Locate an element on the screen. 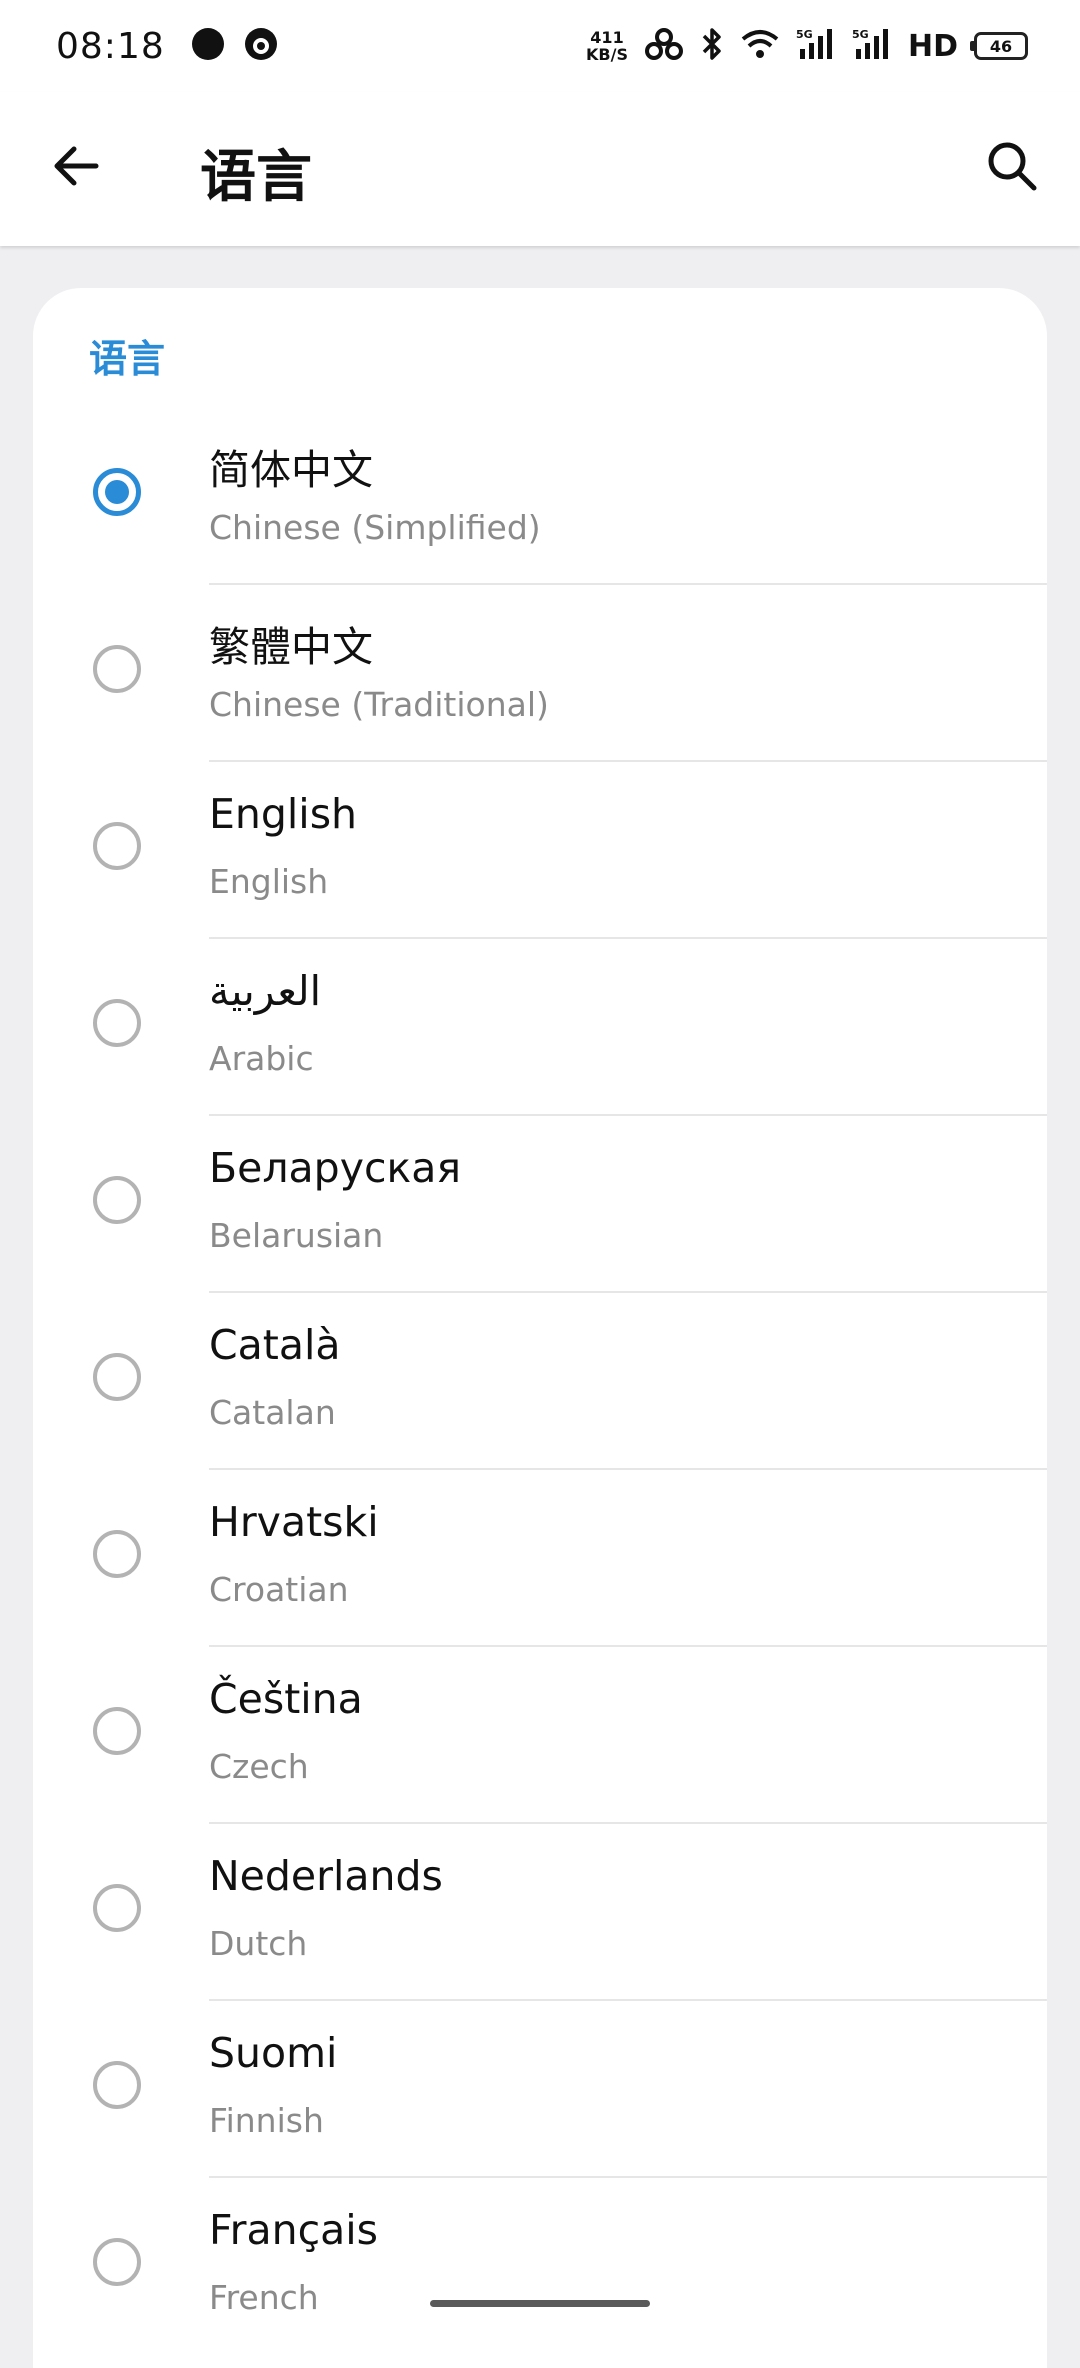  language-item-zh-hant: 繁體中文 Chinese (Traditional) is located at coordinates (540, 673).